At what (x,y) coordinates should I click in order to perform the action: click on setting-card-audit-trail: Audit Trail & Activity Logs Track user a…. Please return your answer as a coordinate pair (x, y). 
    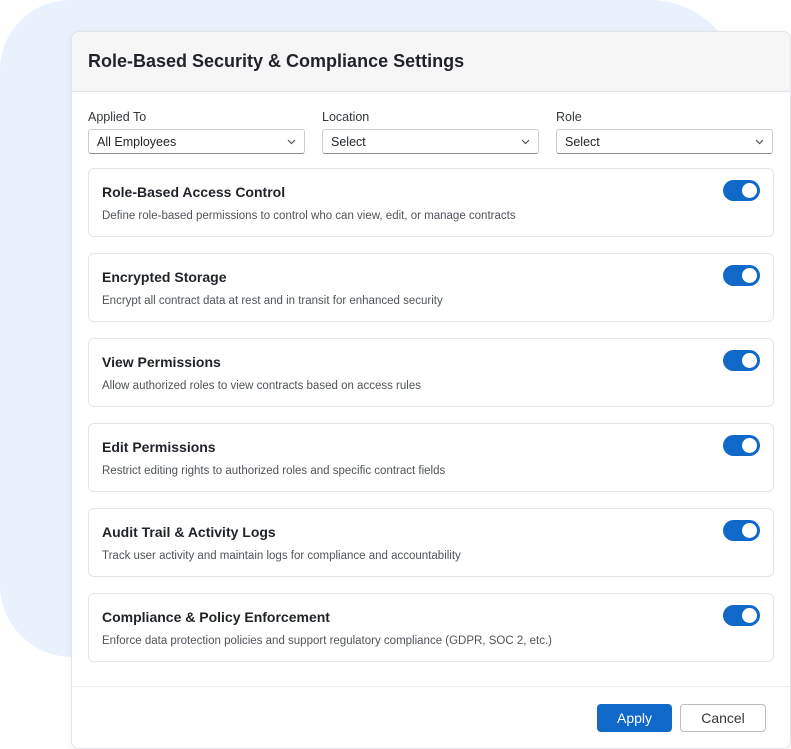
    Looking at the image, I should click on (431, 542).